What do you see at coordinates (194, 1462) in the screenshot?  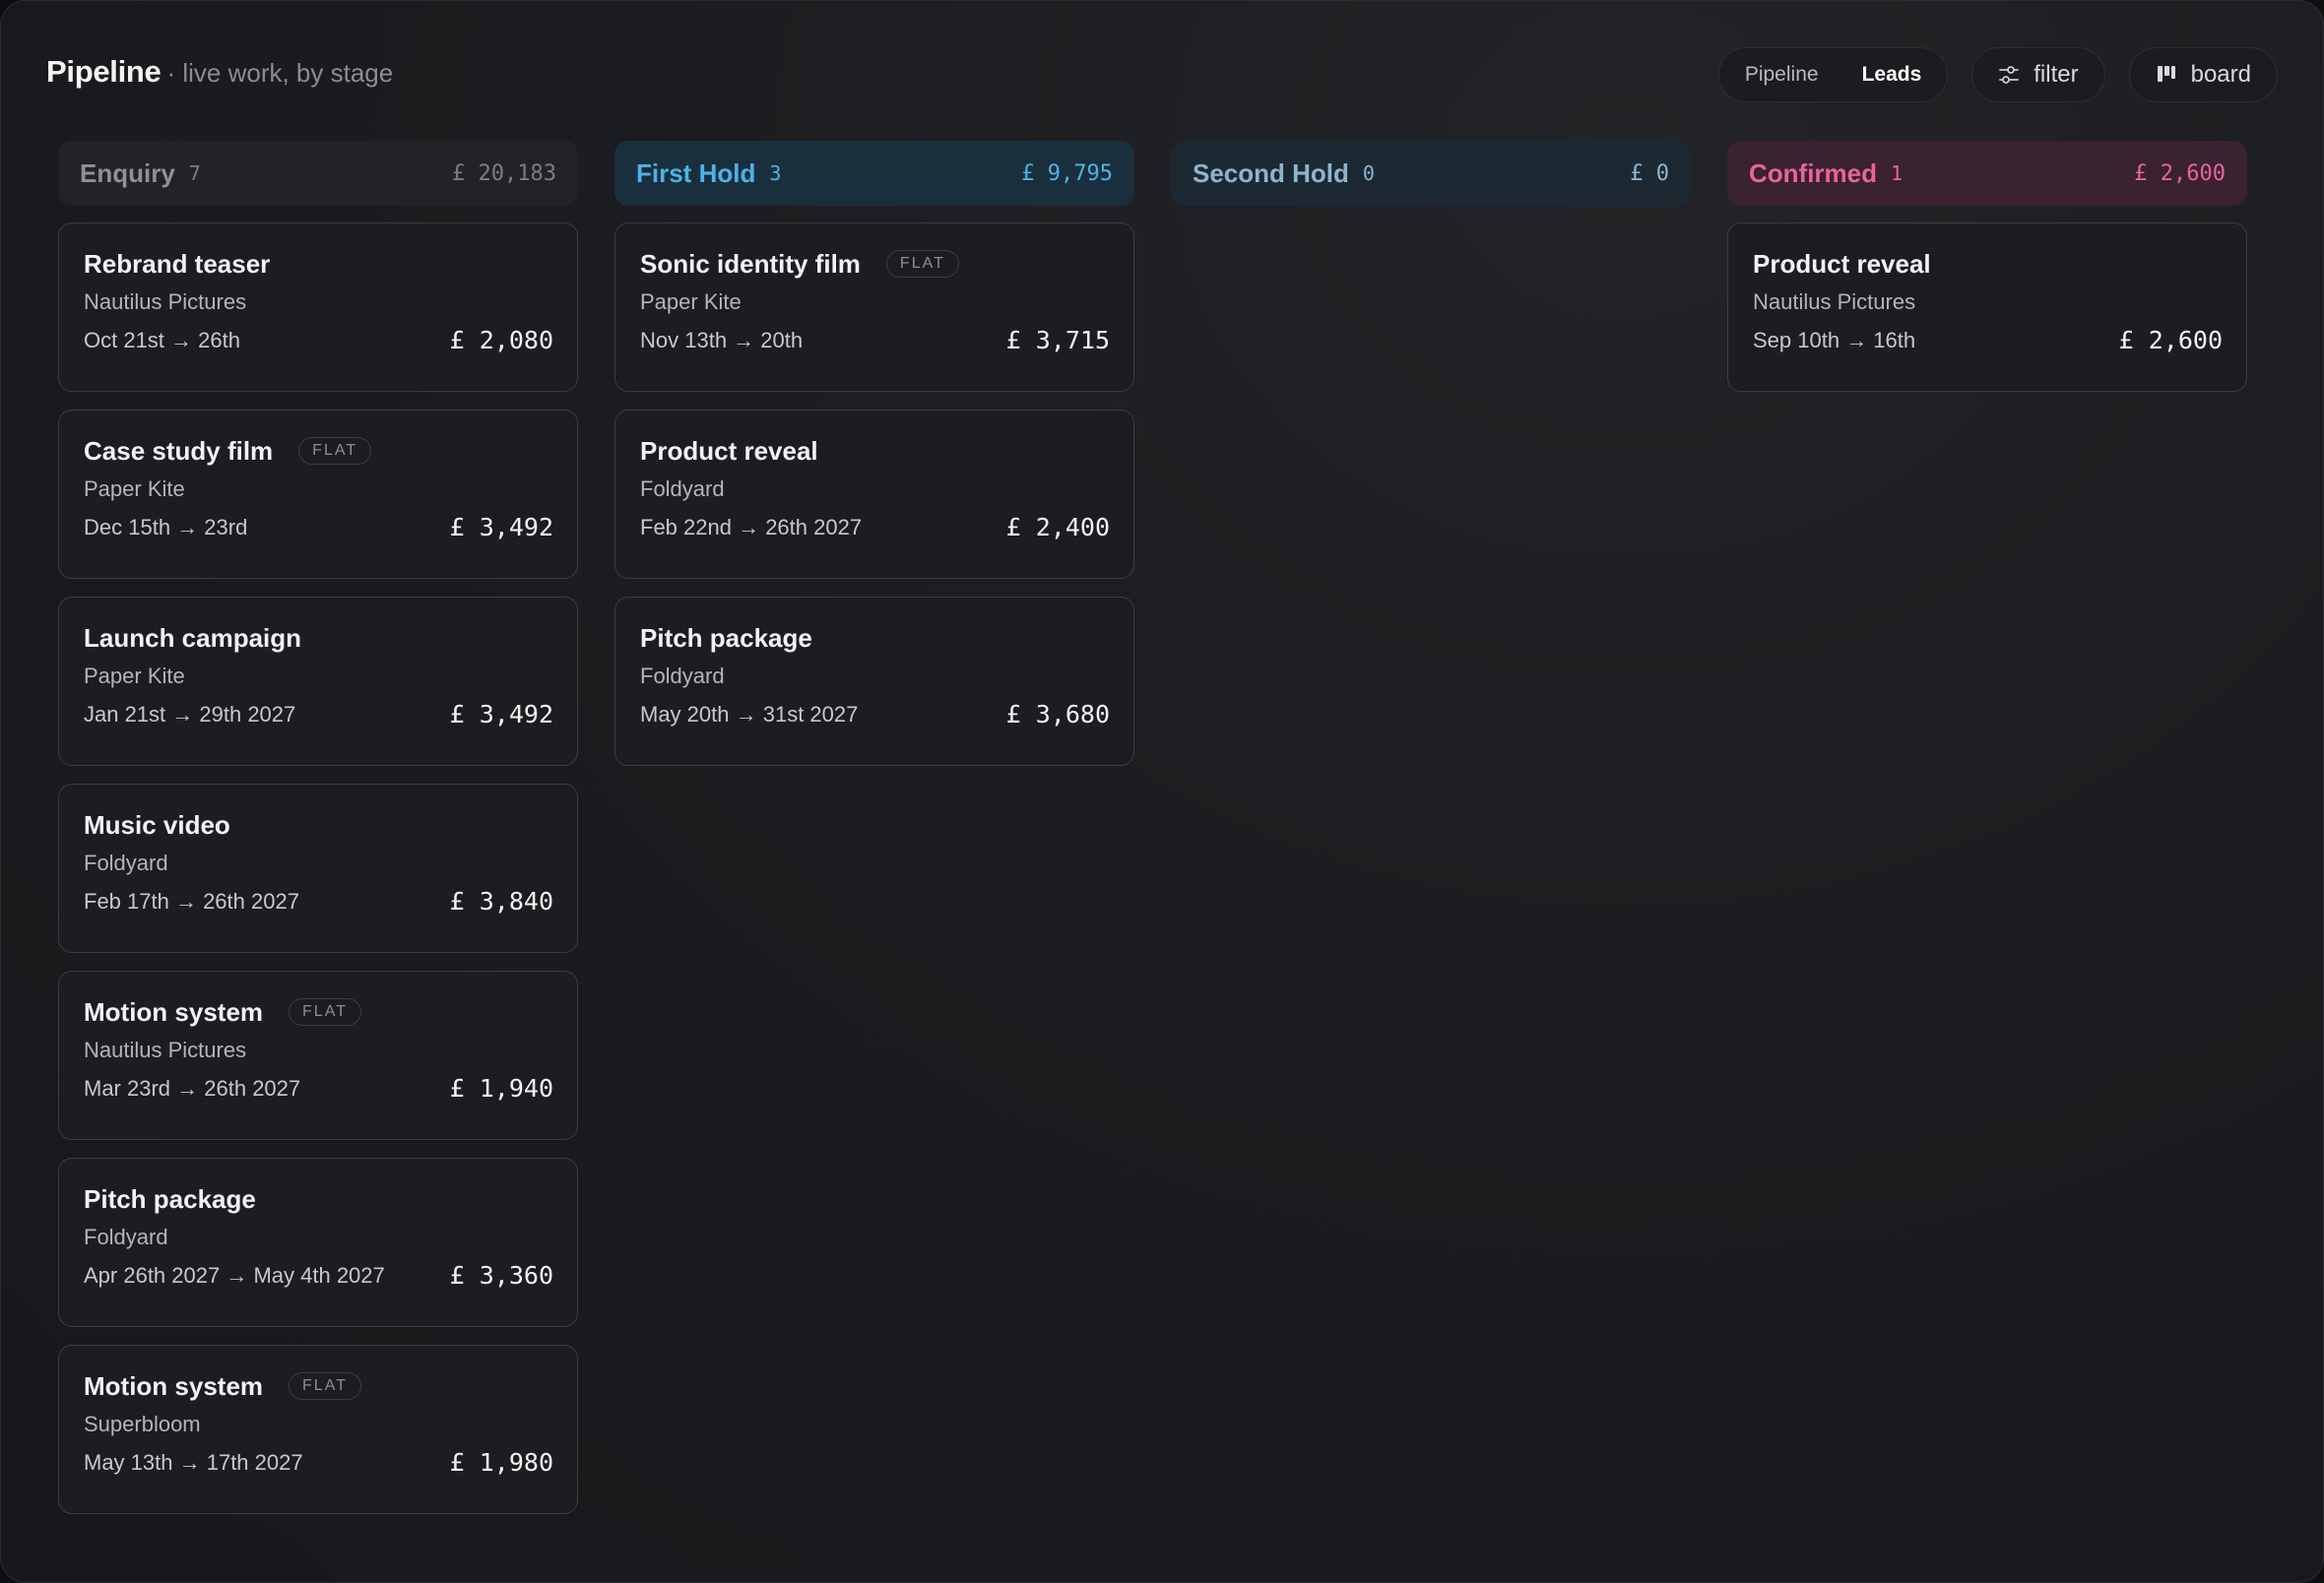 I see `card-dates: May 13th → 17th 2027` at bounding box center [194, 1462].